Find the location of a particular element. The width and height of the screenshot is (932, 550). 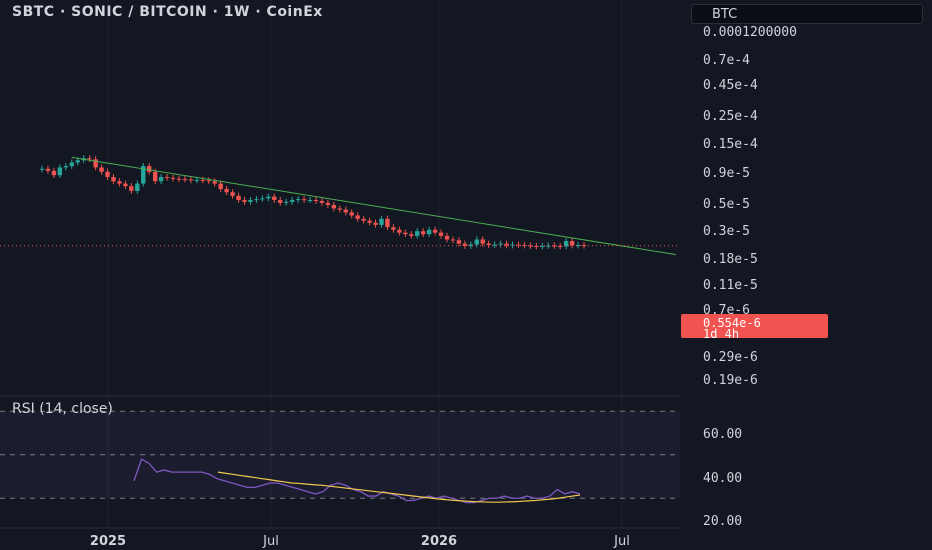

price-tick-label: 0.18e-5 is located at coordinates (730, 259).